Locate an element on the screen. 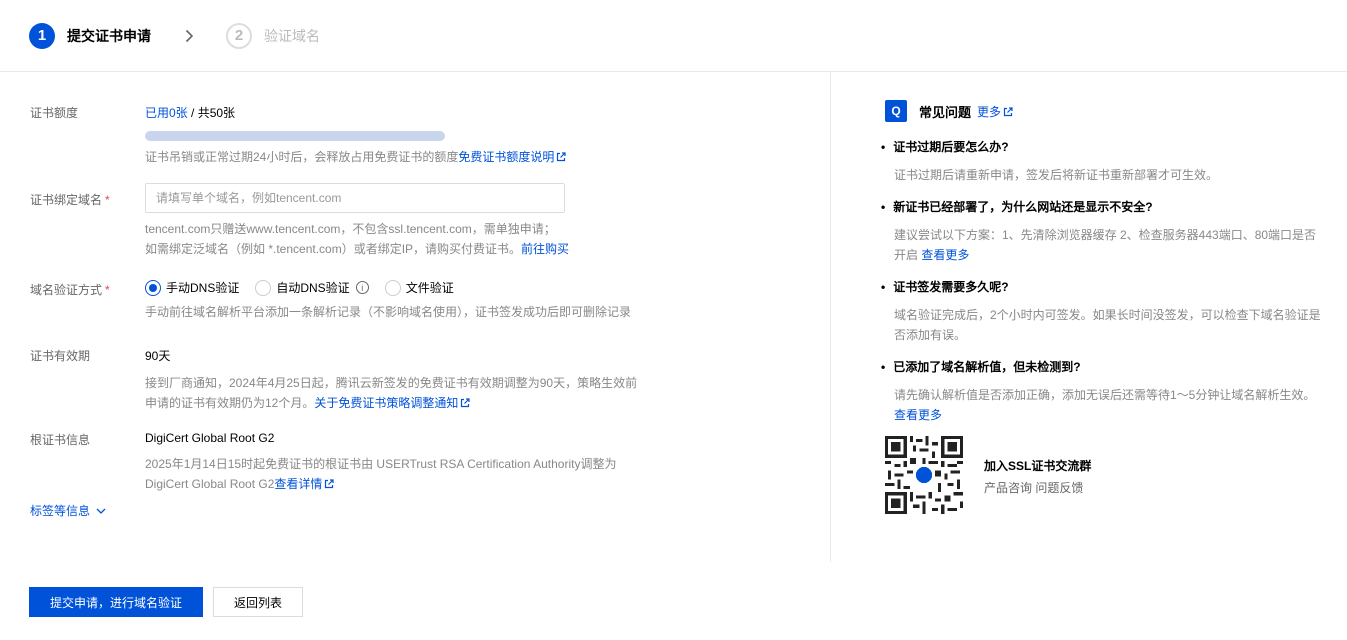 Image resolution: width=1347 pixels, height=640 pixels. step-2-number: 2 is located at coordinates (239, 35).